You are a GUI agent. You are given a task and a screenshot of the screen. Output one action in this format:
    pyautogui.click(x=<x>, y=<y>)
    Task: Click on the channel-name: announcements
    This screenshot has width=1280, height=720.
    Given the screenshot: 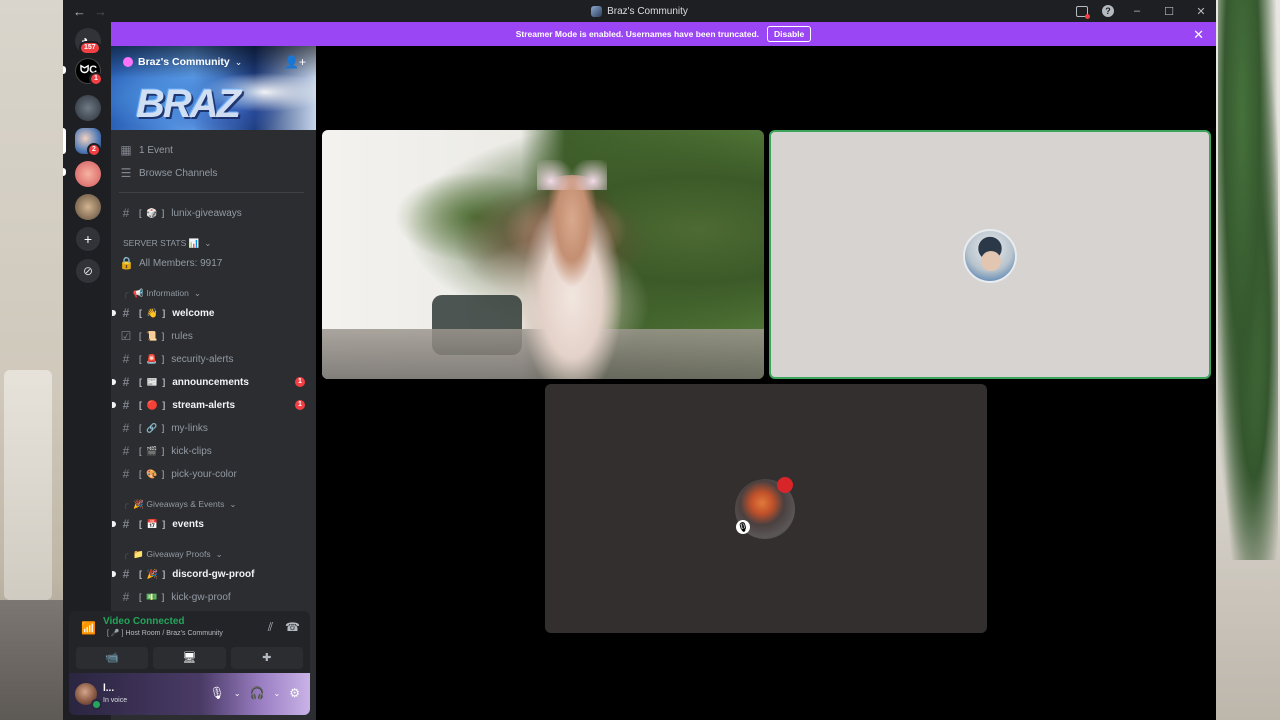 What is the action you would take?
    pyautogui.click(x=210, y=382)
    